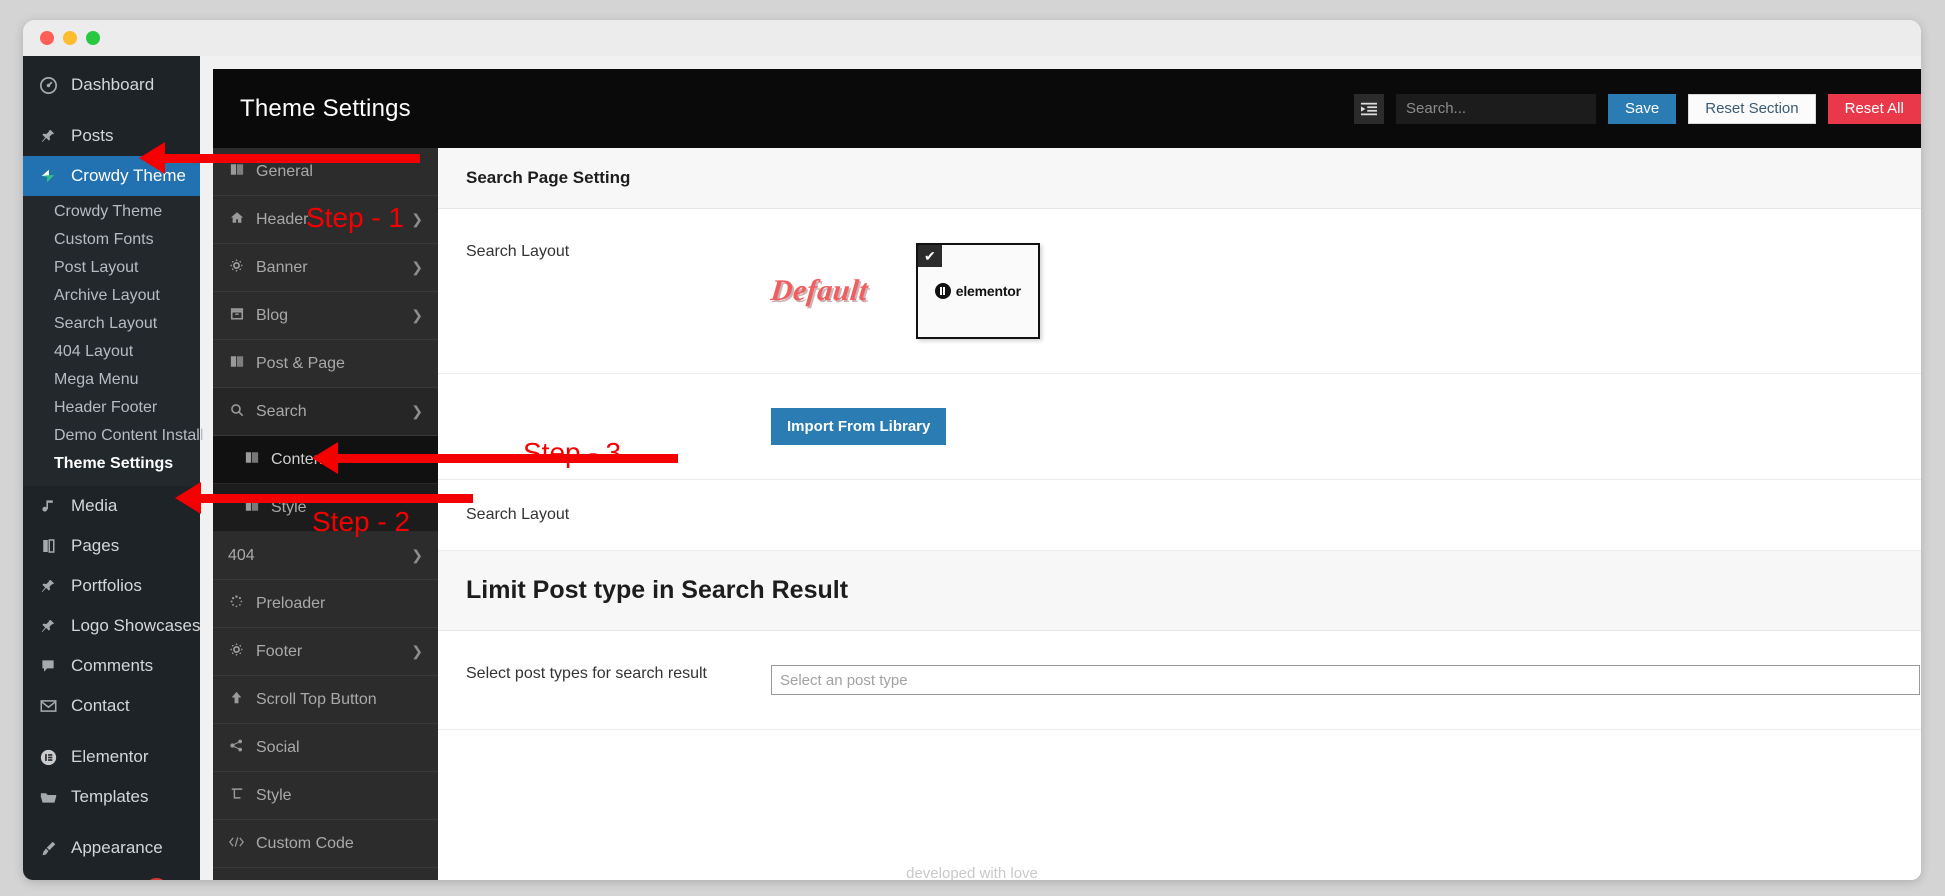 This screenshot has width=1945, height=896. What do you see at coordinates (236, 747) in the screenshot?
I see `share-icon` at bounding box center [236, 747].